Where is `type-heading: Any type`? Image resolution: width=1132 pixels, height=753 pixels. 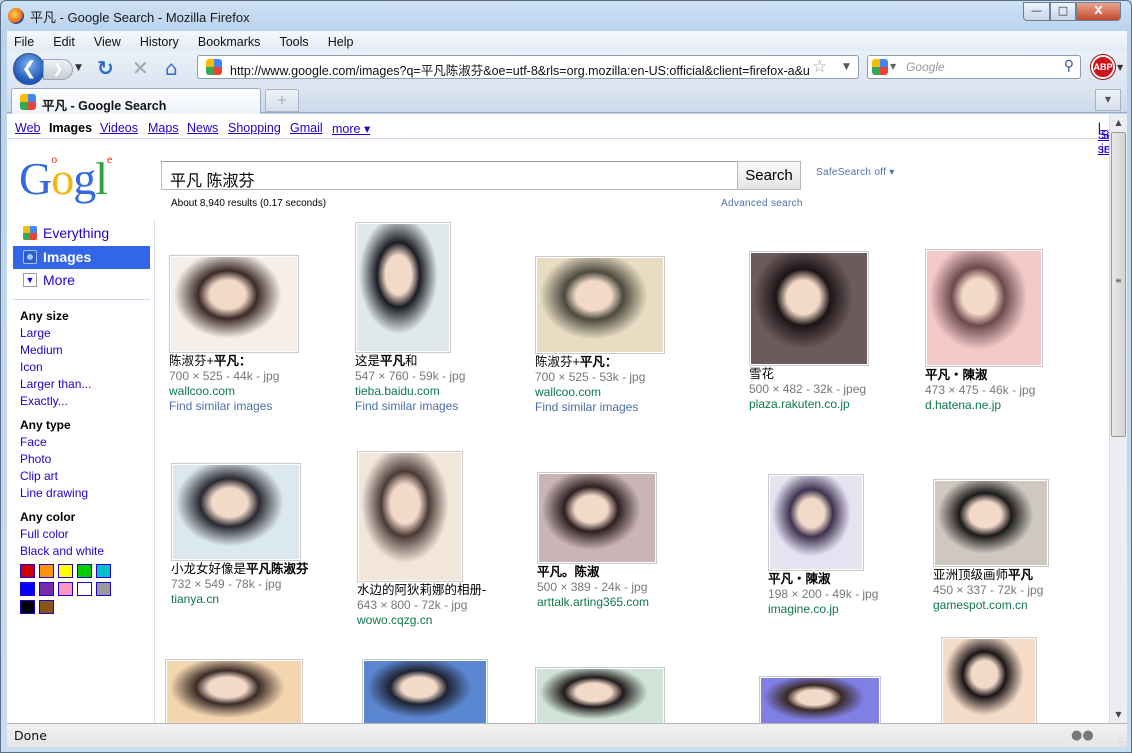 type-heading: Any type is located at coordinates (45, 425).